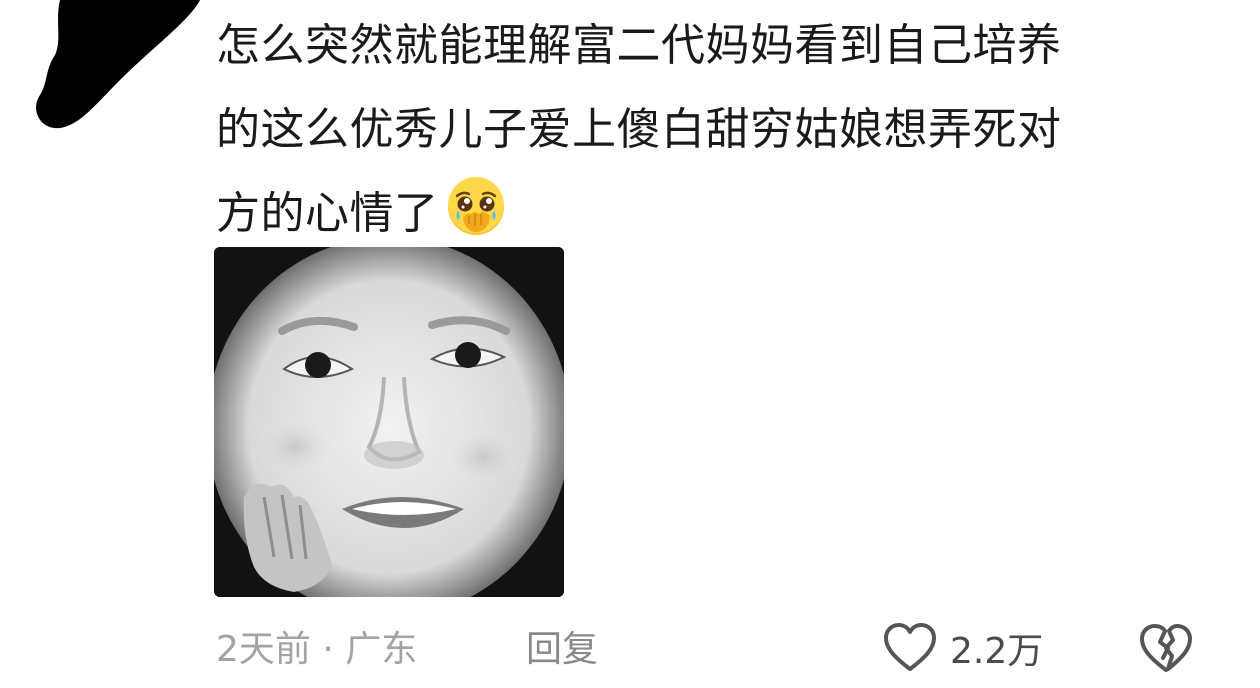 The image size is (1260, 688). I want to click on smiling-face-sticker-icon, so click(389, 422).